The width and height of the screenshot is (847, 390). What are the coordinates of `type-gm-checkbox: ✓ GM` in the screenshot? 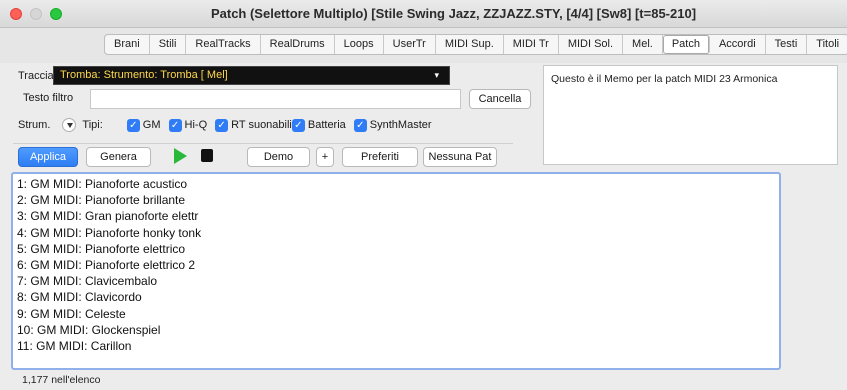 It's located at (143, 125).